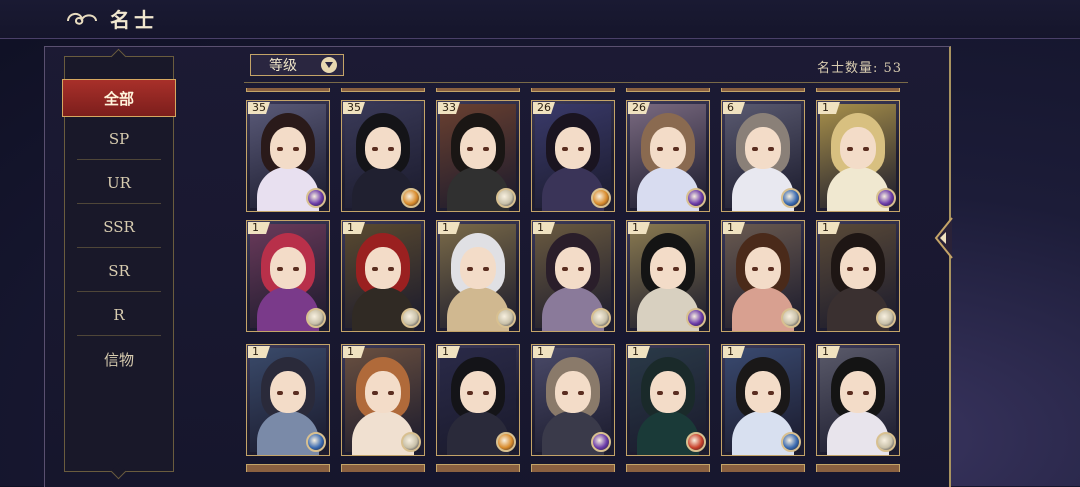  Describe the element at coordinates (540, 19) in the screenshot. I see `top-bar: 名士` at that location.